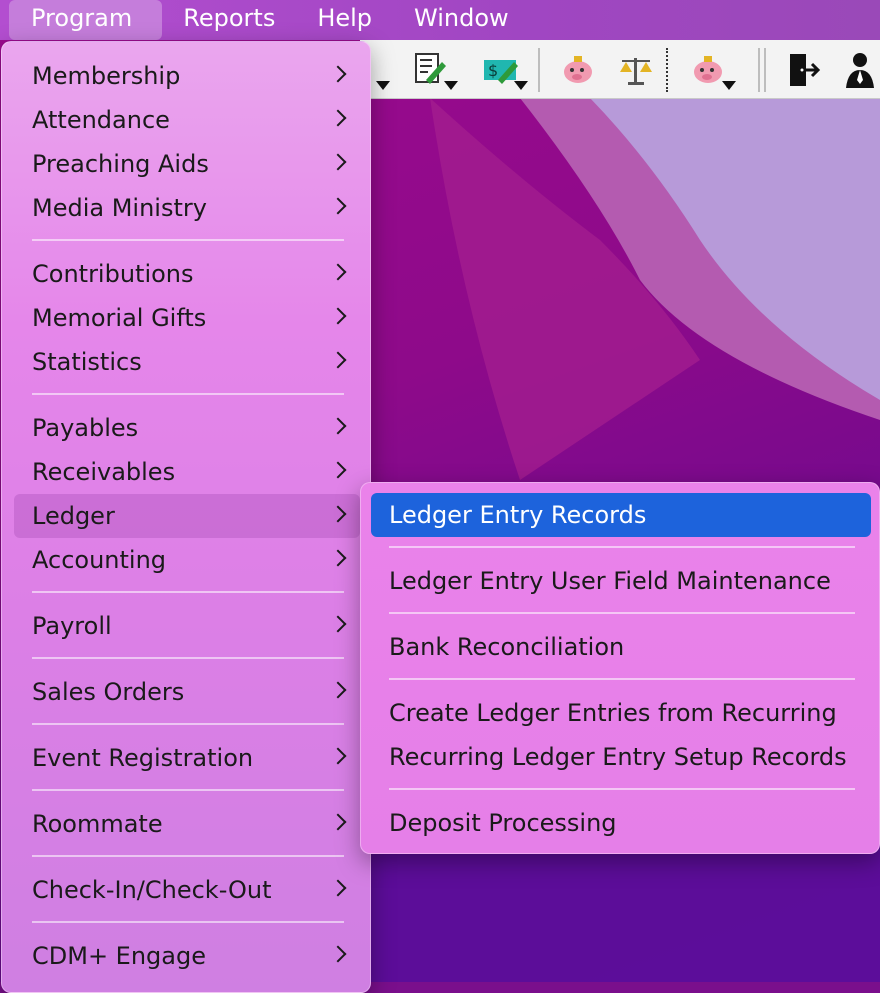 Image resolution: width=880 pixels, height=993 pixels. What do you see at coordinates (104, 472) in the screenshot?
I see `menu-item-label: Receivables` at bounding box center [104, 472].